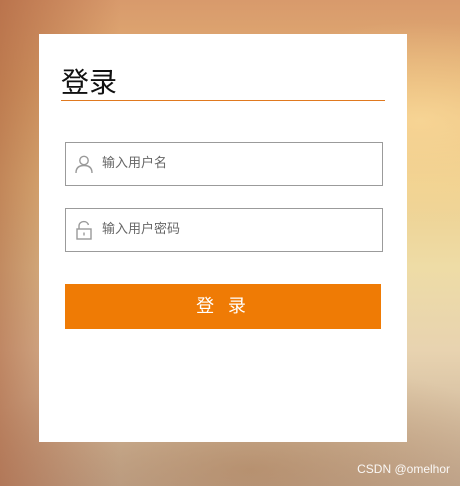  I want to click on title-divider, so click(223, 100).